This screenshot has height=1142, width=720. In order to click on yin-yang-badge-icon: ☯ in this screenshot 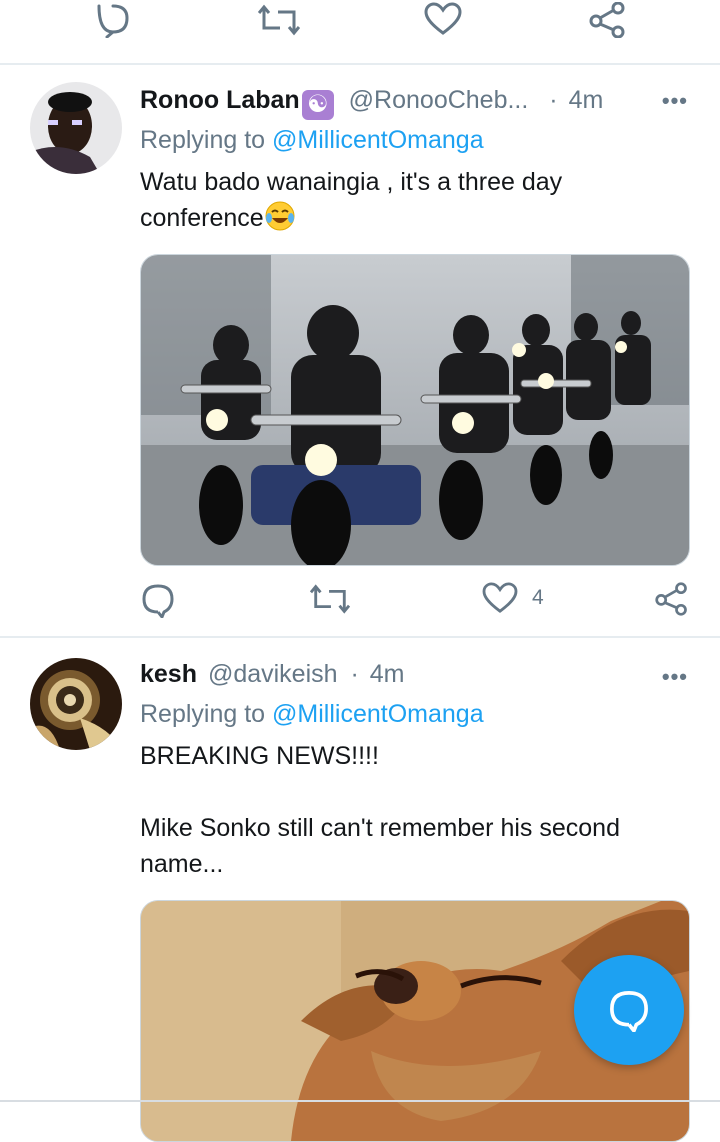, I will do `click(317, 105)`.